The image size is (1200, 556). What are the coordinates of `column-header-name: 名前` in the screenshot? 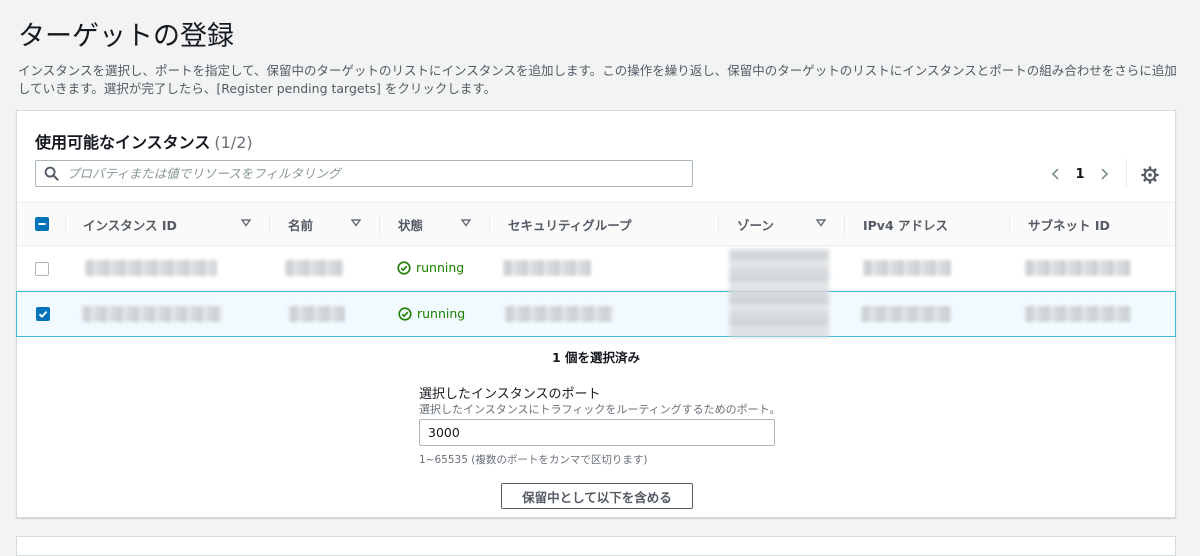 It's located at (333, 224).